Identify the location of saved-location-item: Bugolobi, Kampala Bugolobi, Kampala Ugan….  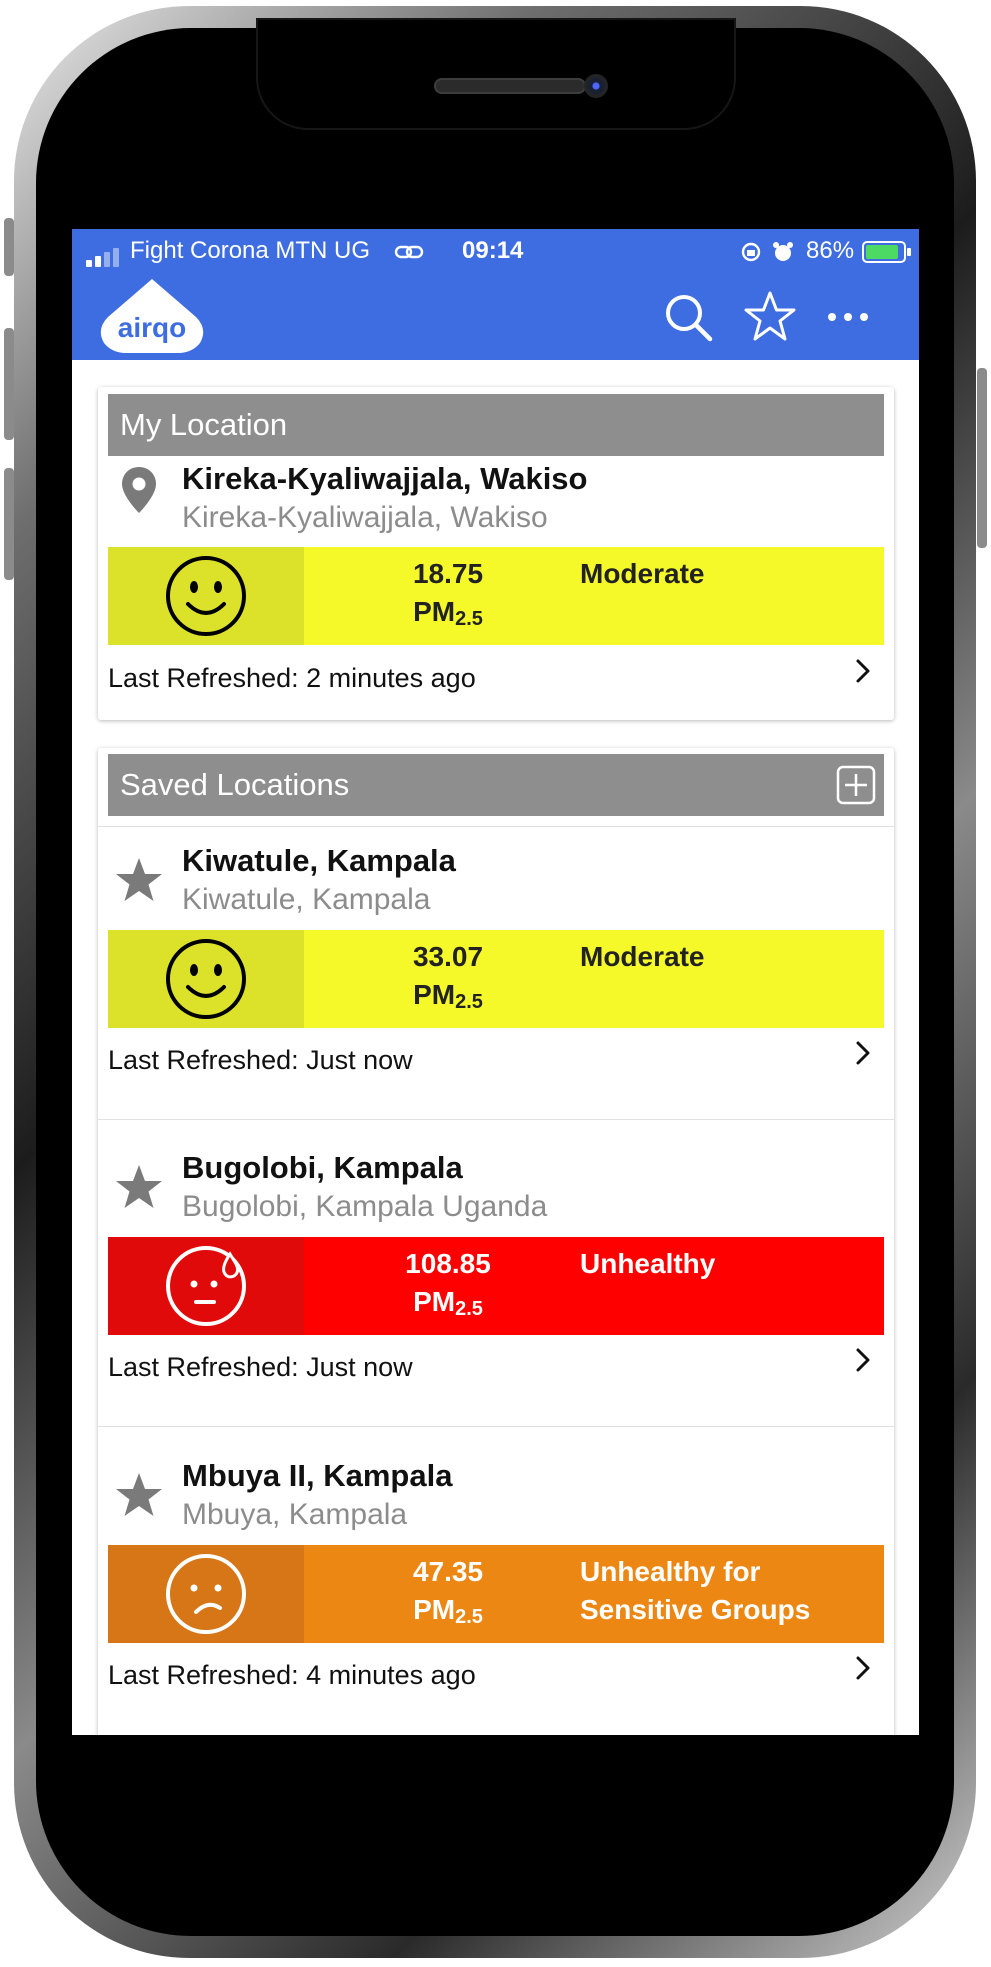
(496, 1266).